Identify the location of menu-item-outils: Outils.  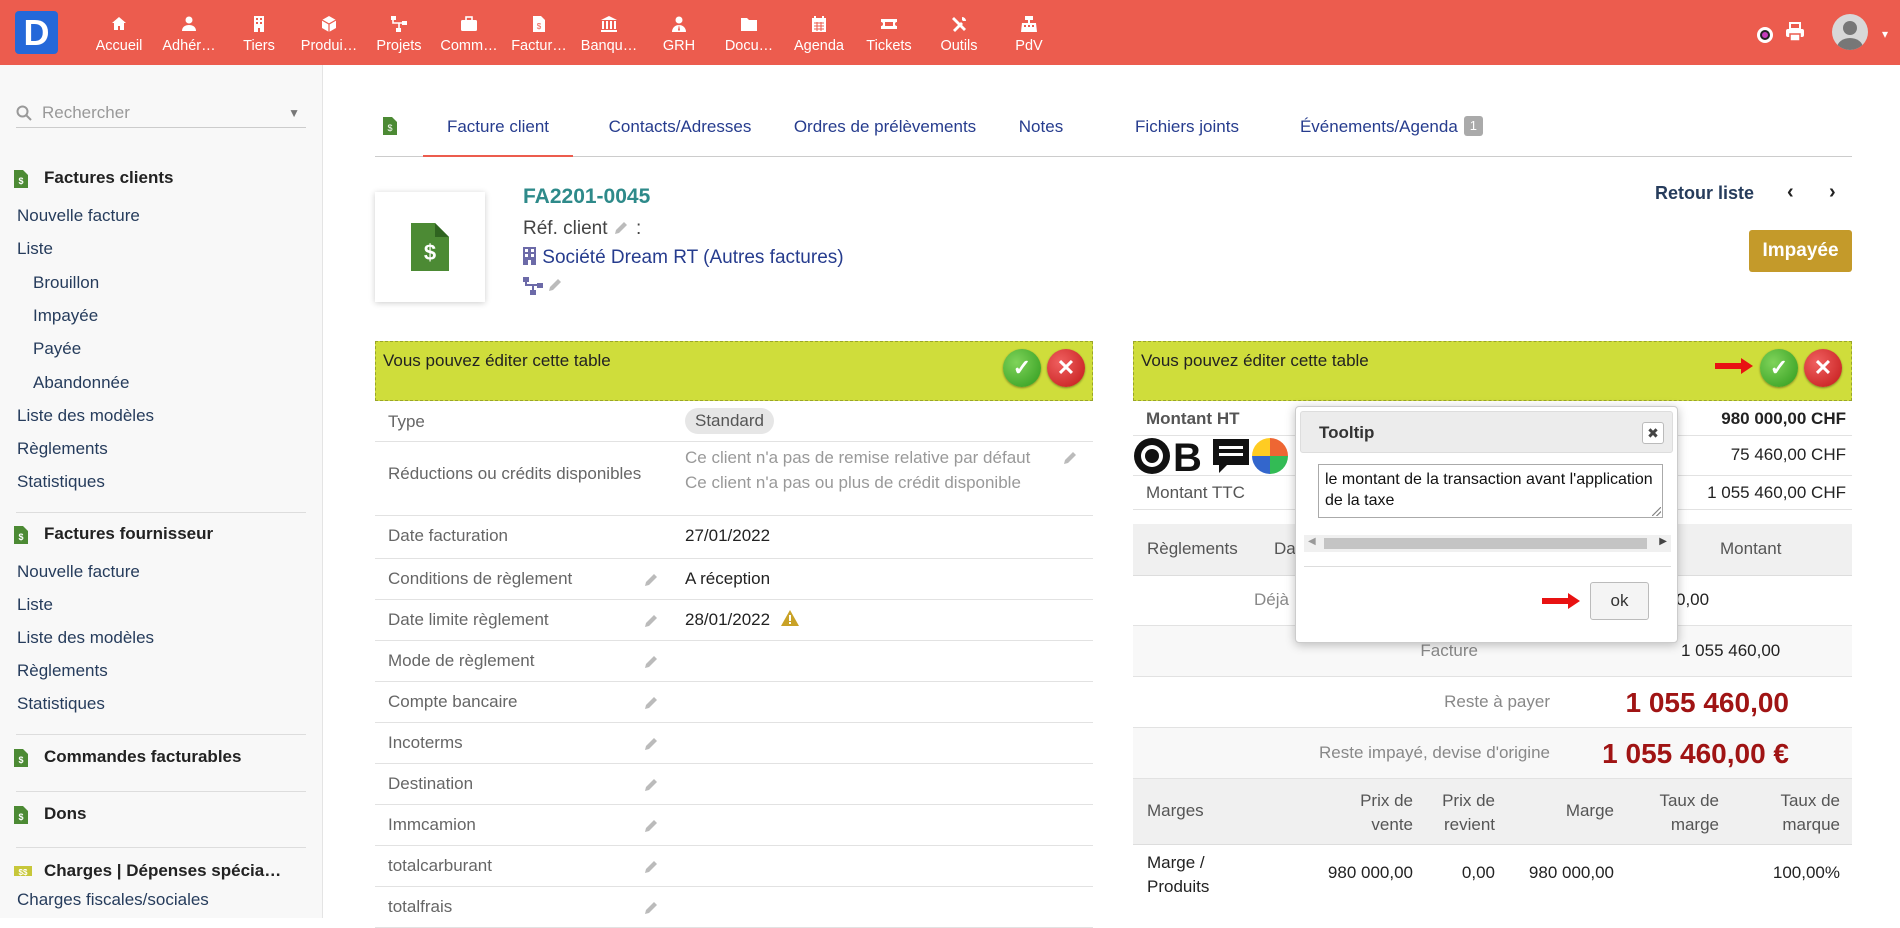
(959, 32).